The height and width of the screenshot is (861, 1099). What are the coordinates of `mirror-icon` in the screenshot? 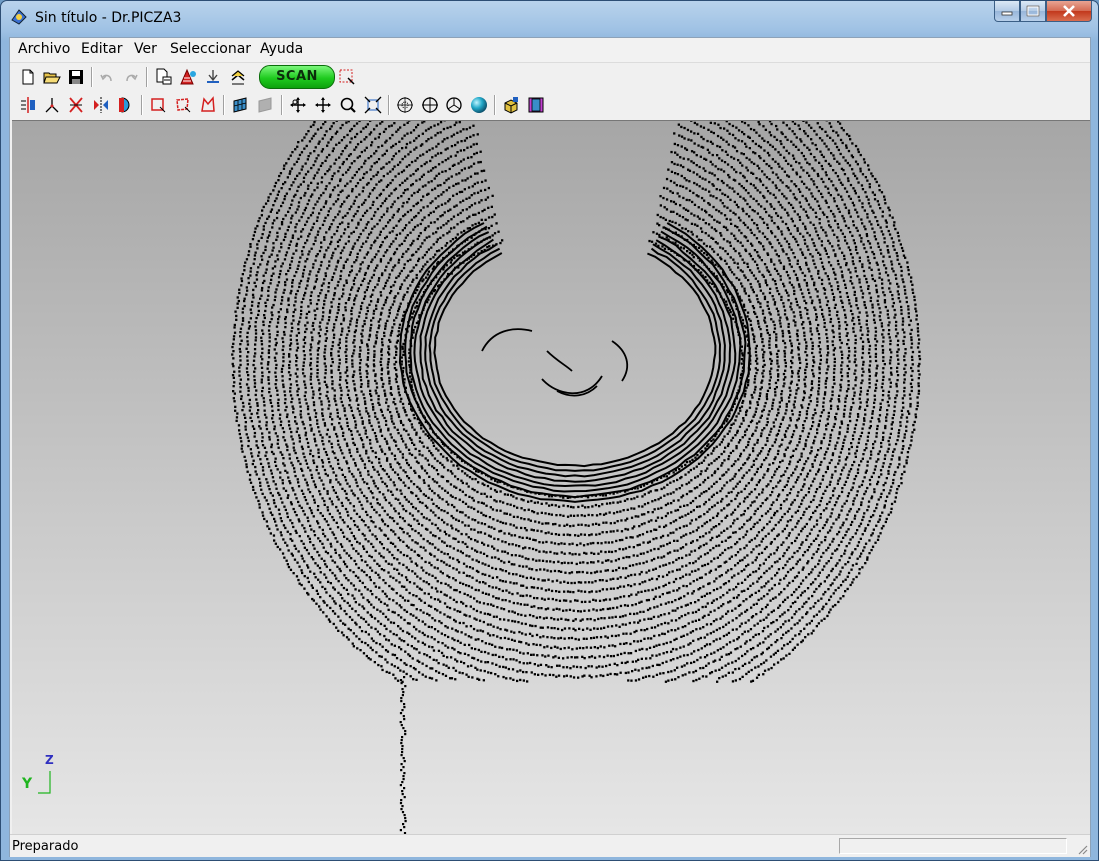 It's located at (76, 105).